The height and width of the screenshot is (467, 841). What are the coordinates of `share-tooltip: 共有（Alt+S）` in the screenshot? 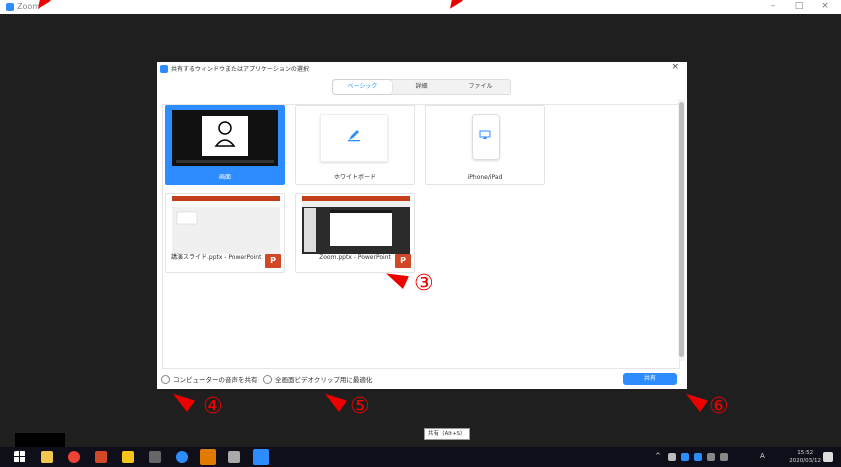 It's located at (447, 434).